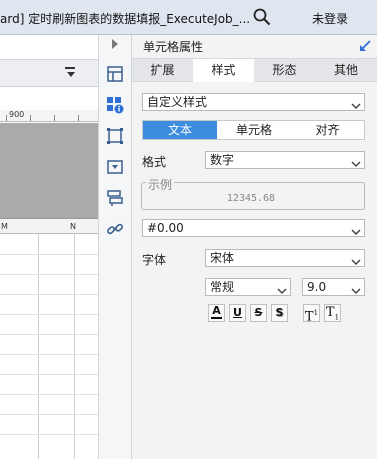 The width and height of the screenshot is (377, 459). I want to click on shadow-button: S, so click(279, 313).